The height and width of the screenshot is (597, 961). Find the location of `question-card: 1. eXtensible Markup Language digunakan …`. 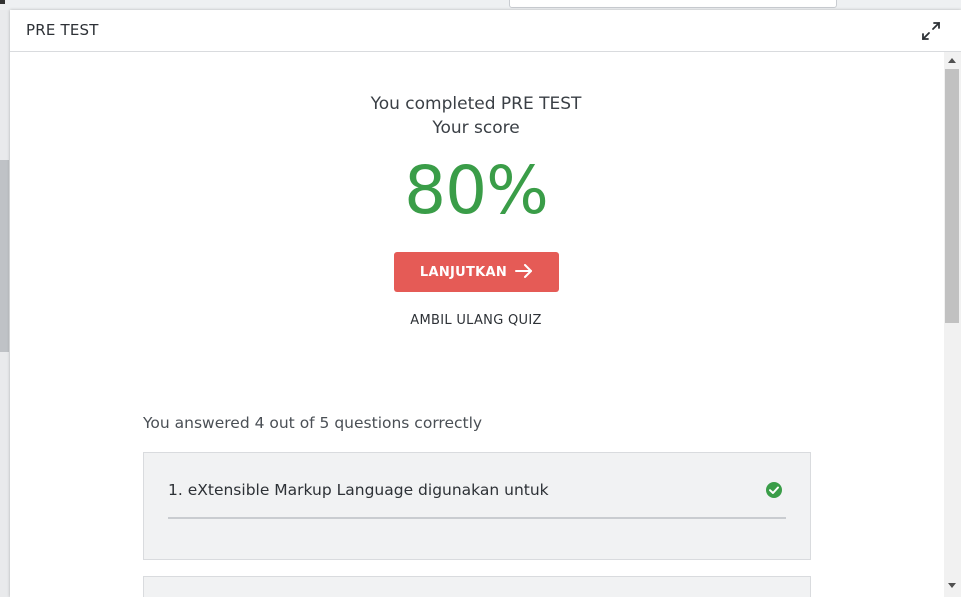

question-card: 1. eXtensible Markup Language digunakan … is located at coordinates (477, 506).